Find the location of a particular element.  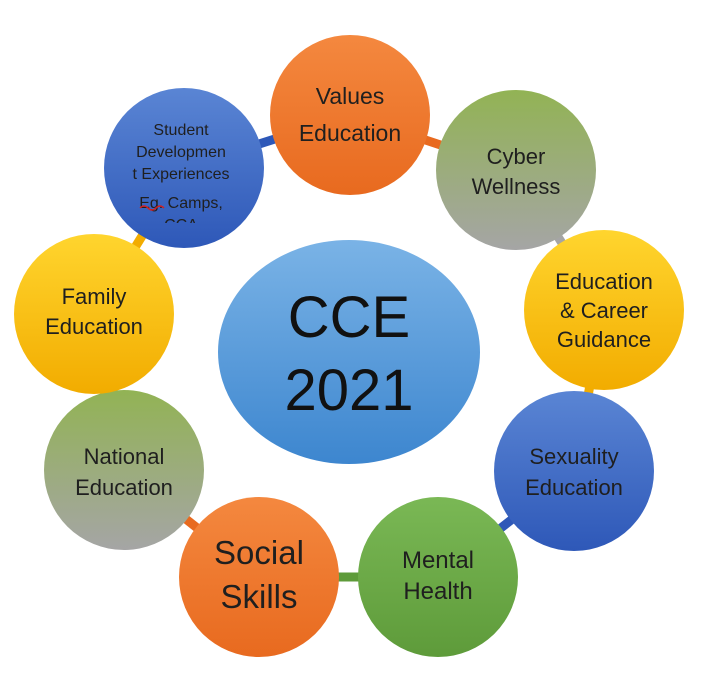

node-social-skills: Social Skills is located at coordinates (259, 577).